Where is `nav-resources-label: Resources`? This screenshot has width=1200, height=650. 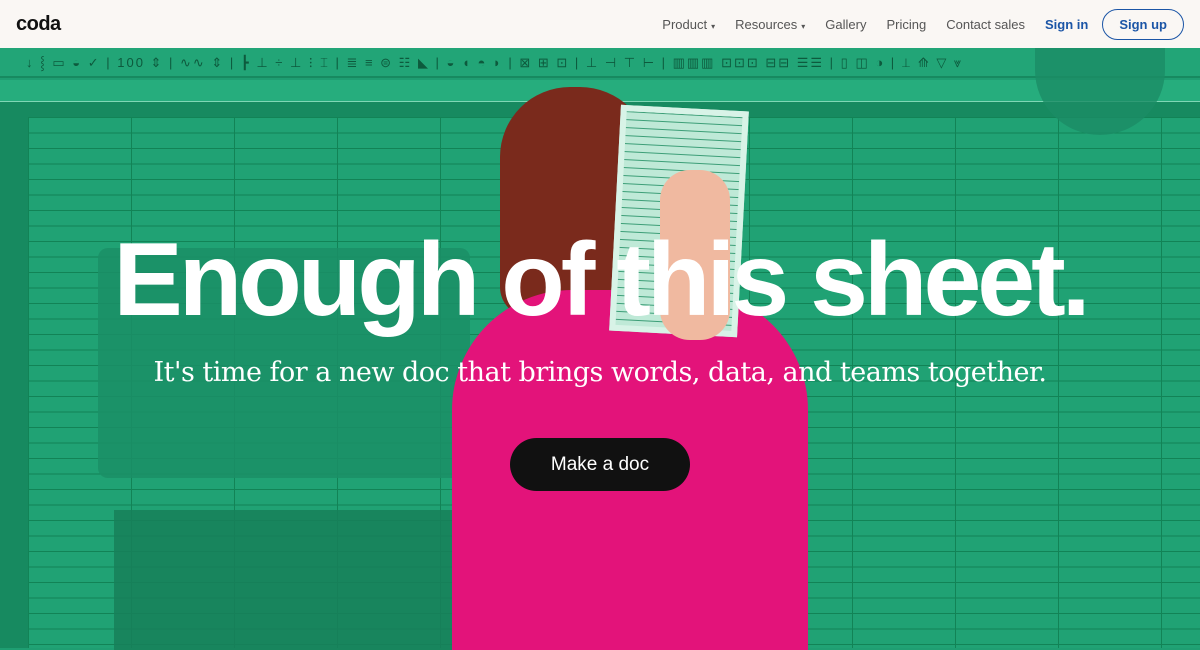 nav-resources-label: Resources is located at coordinates (766, 24).